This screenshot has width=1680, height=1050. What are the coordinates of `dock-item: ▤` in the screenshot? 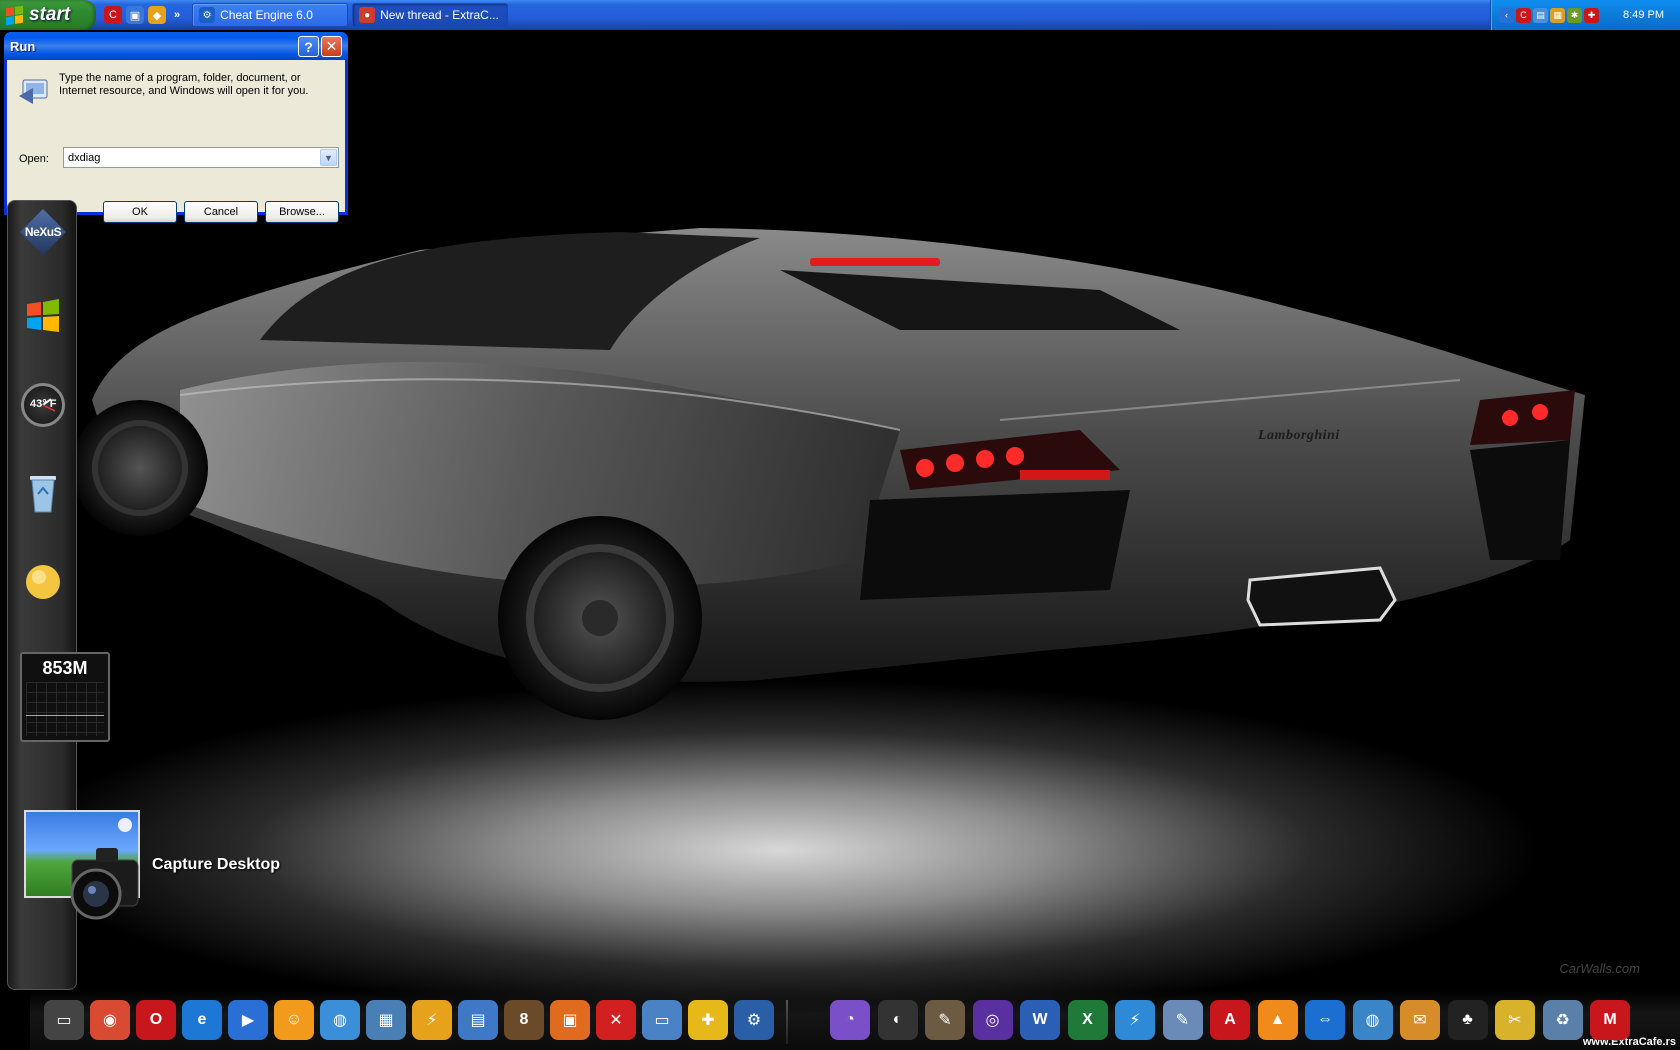 It's located at (478, 1020).